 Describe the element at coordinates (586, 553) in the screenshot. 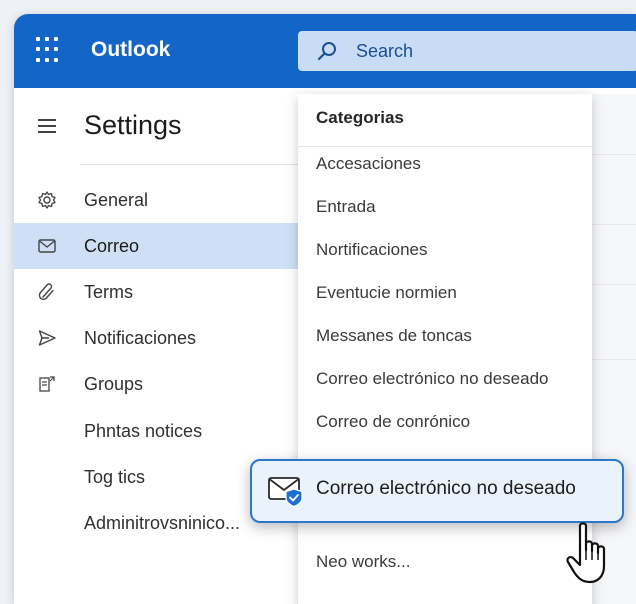

I see `hand-cursor-icon` at that location.